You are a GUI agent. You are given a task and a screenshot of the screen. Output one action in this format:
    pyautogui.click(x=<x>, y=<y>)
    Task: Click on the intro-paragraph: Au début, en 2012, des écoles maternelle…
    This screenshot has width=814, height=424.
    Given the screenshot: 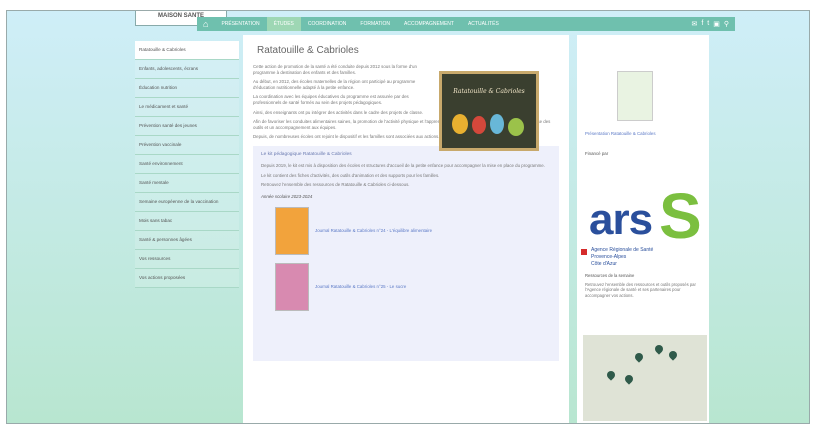 What is the action you would take?
    pyautogui.click(x=334, y=84)
    